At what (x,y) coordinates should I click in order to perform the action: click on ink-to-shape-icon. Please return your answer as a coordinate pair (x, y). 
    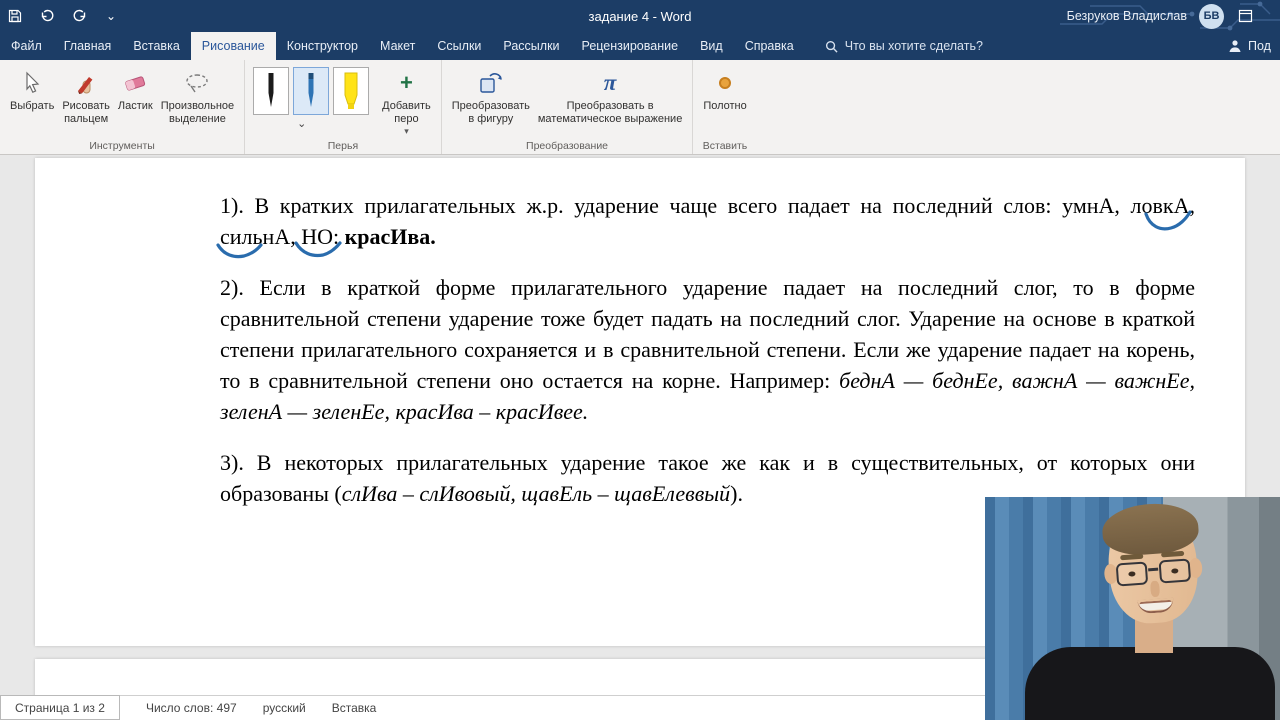
    Looking at the image, I should click on (491, 83).